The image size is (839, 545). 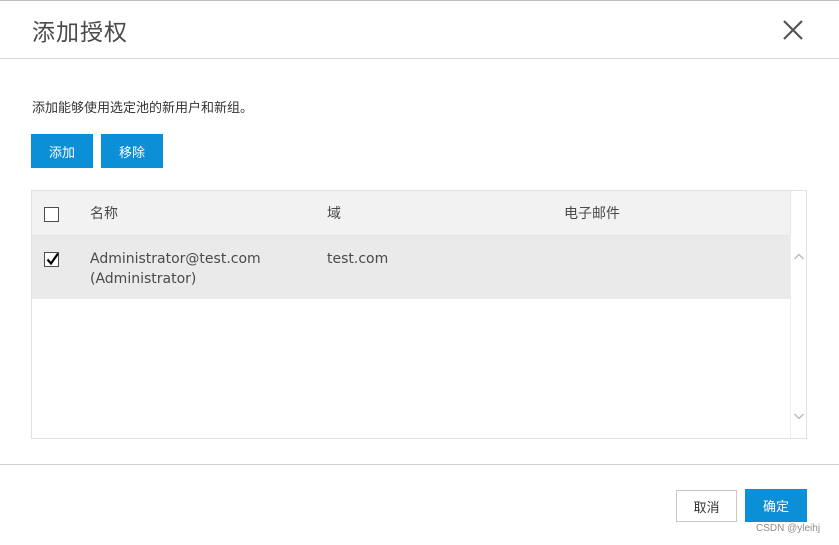 I want to click on close-icon, so click(x=793, y=30).